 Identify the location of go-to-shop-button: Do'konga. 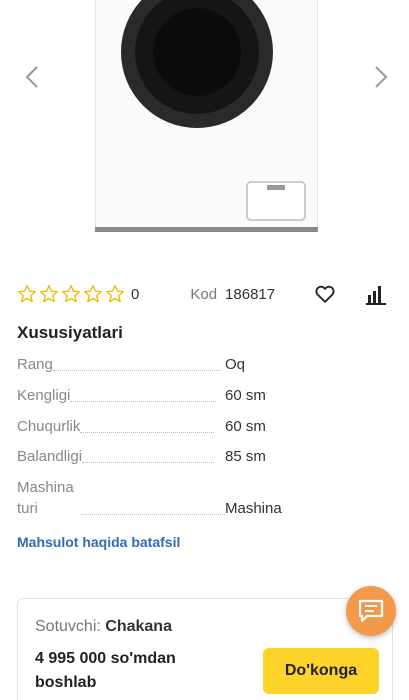
(321, 671).